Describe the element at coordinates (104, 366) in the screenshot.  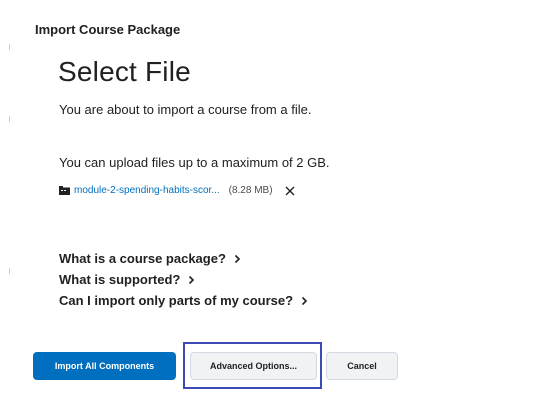
I see `import-all-components-button: Import All Components` at that location.